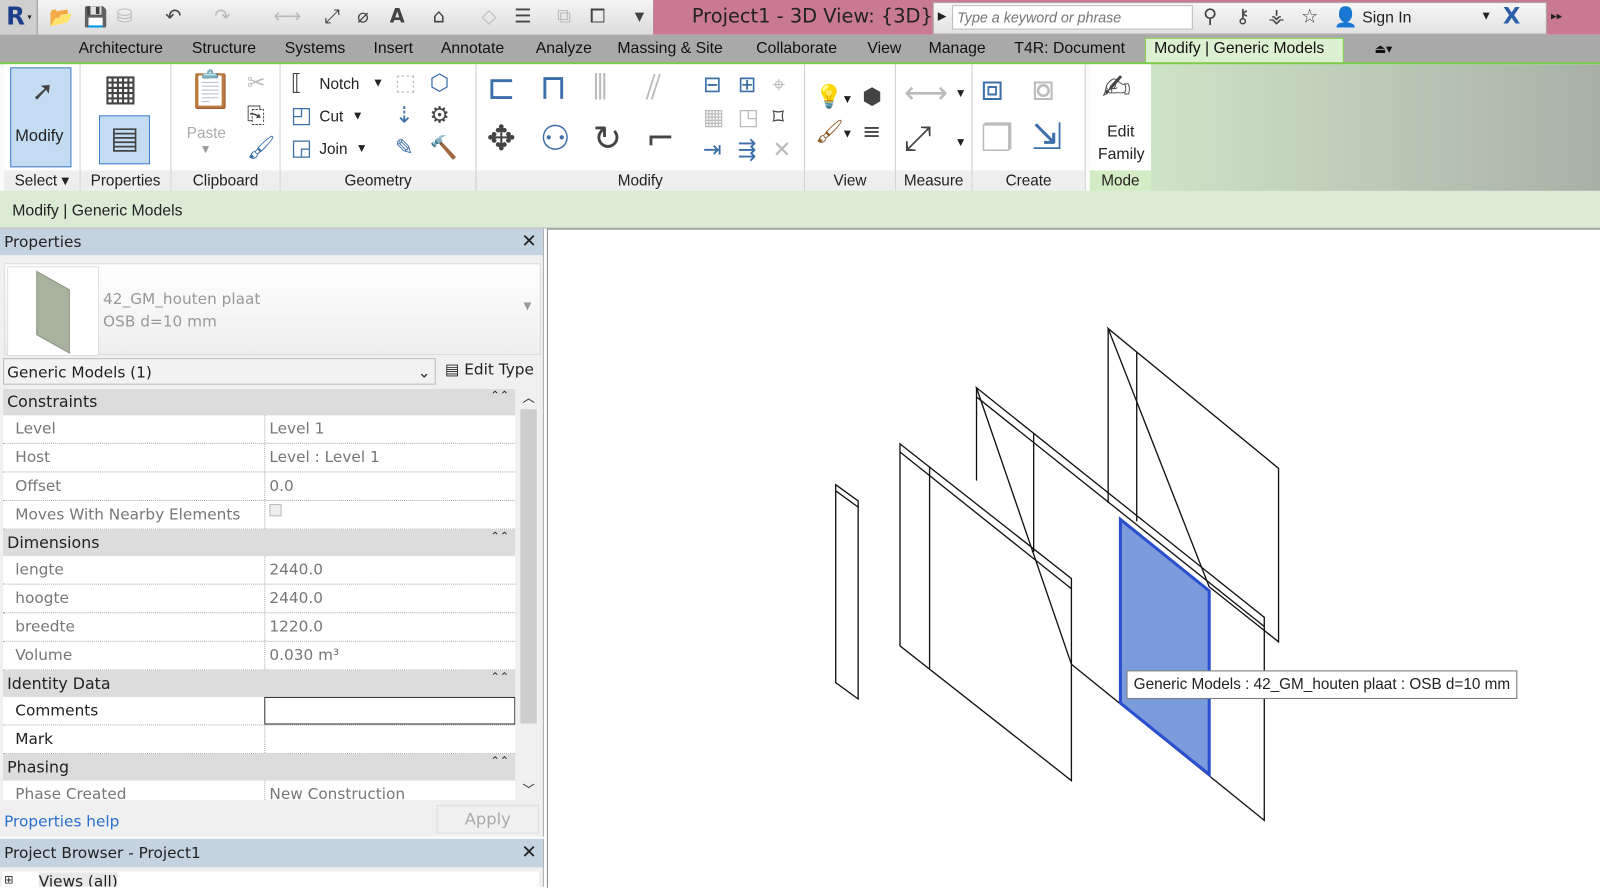 This screenshot has height=888, width=1600. Describe the element at coordinates (389, 627) in the screenshot. I see `property-value: 1220.0` at that location.